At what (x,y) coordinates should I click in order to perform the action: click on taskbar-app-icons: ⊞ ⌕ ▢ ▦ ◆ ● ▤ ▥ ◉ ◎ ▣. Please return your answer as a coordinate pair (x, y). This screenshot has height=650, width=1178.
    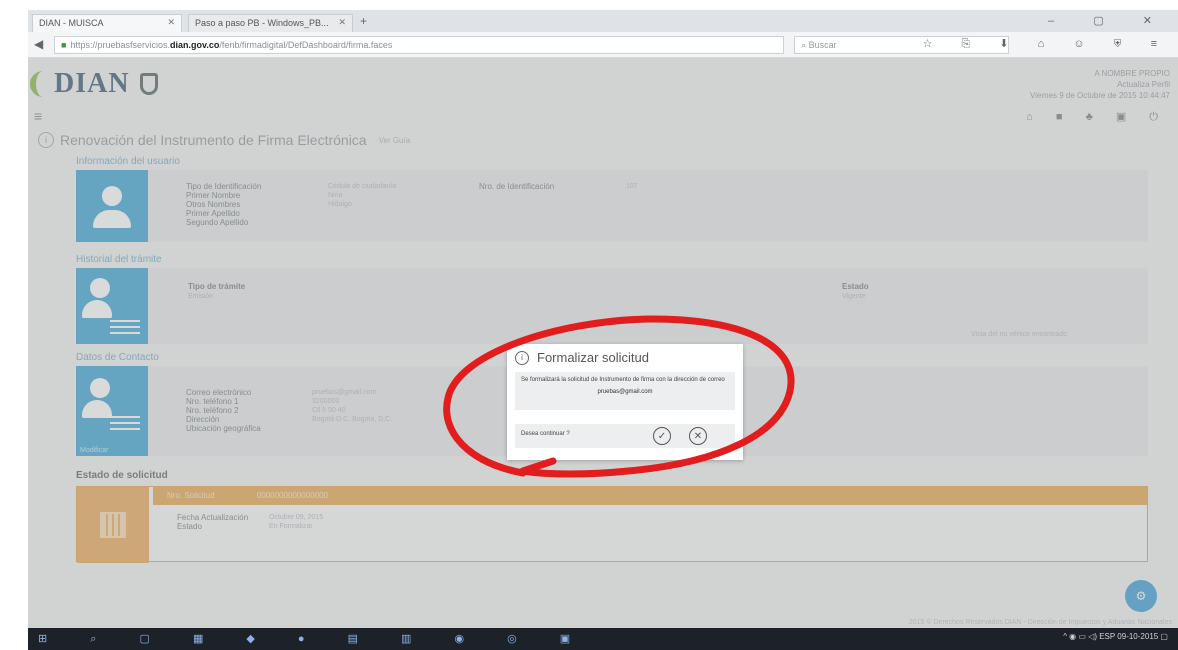
    Looking at the image, I should click on (314, 639).